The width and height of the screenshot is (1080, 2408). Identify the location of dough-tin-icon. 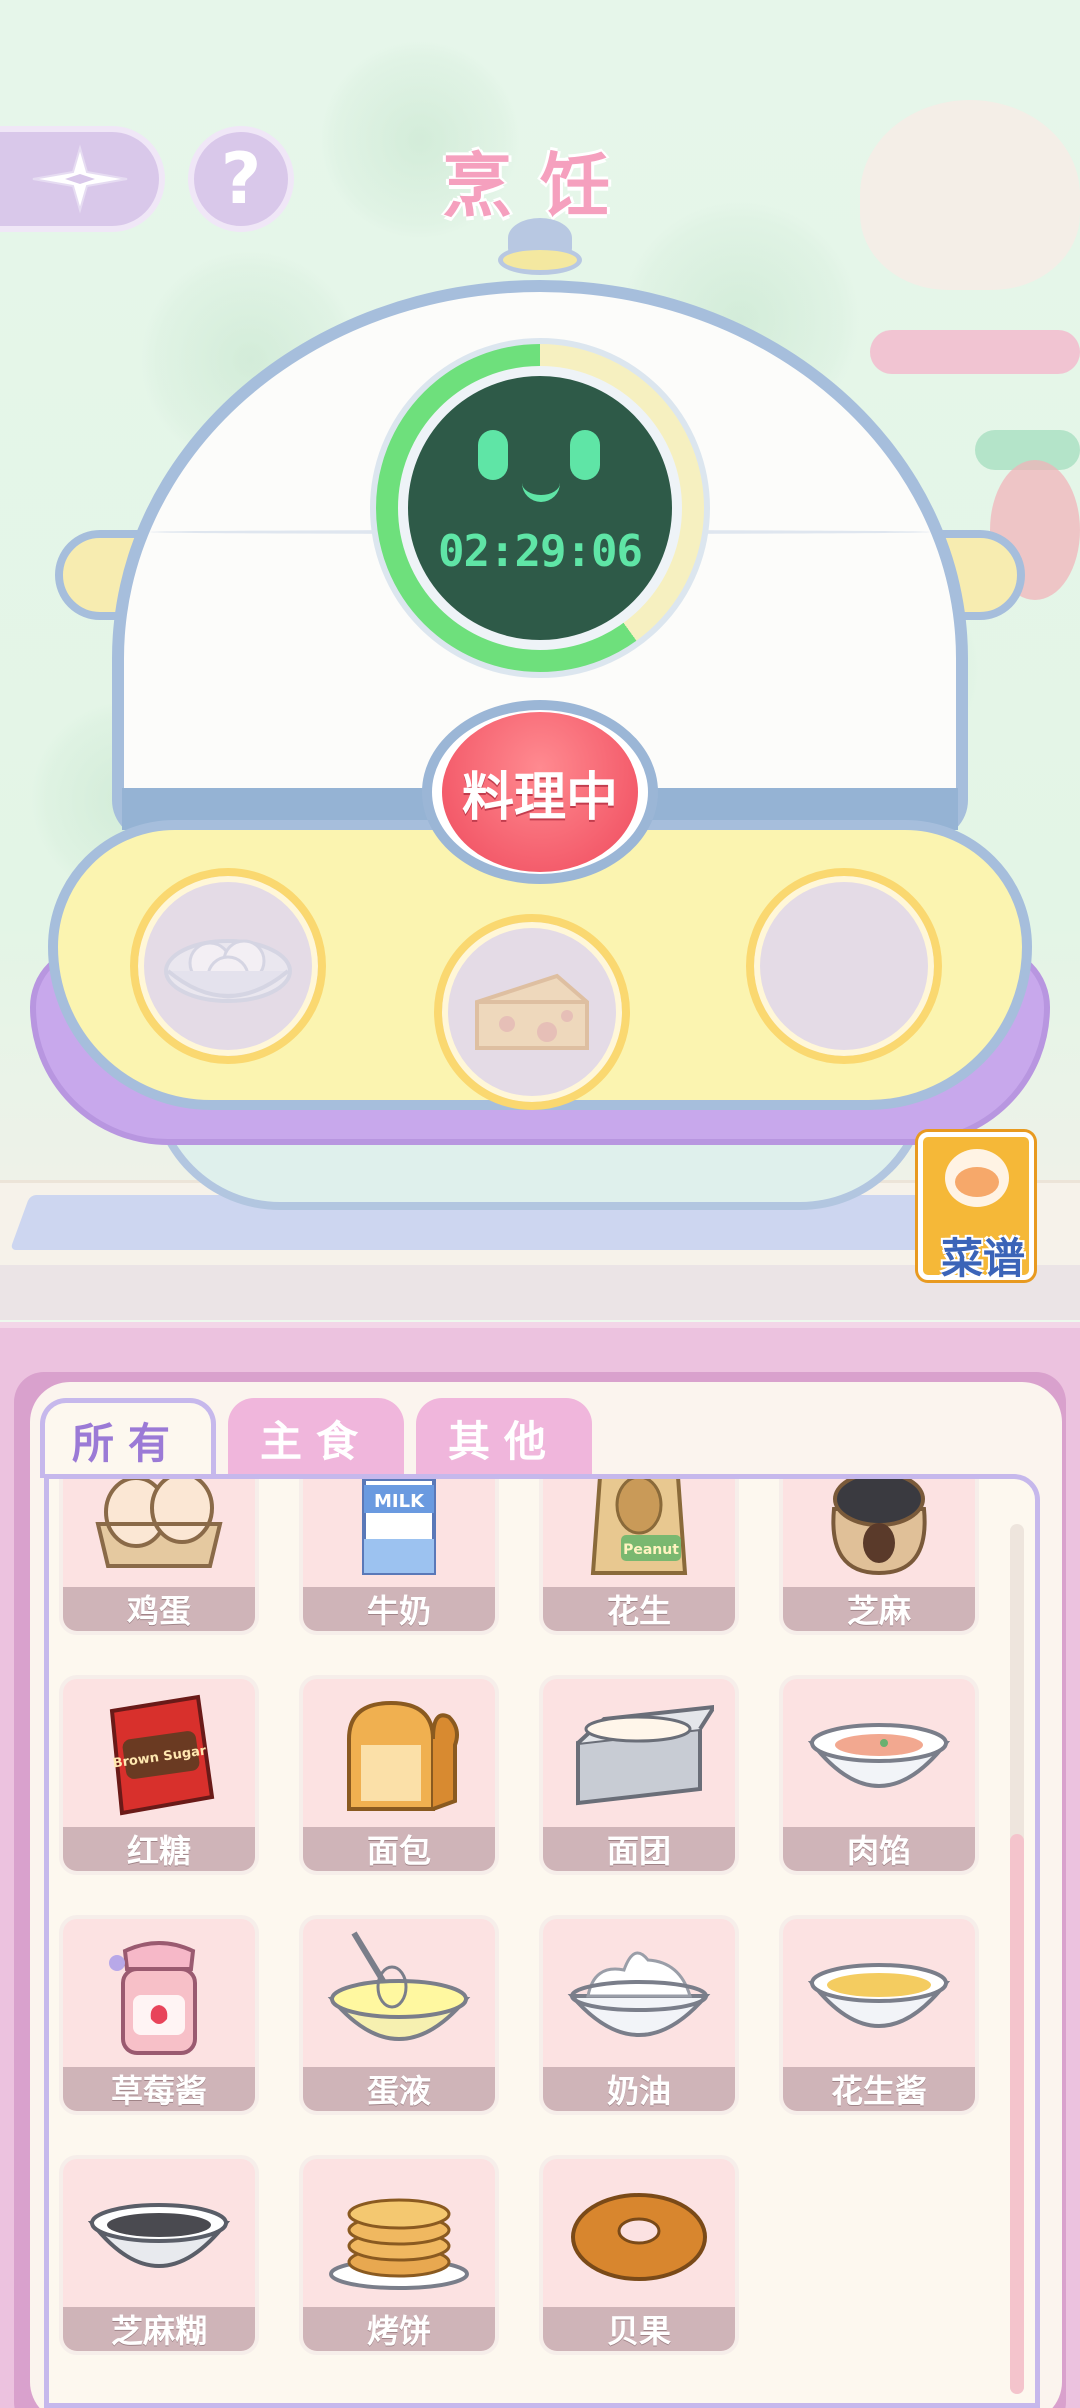
(645, 1755).